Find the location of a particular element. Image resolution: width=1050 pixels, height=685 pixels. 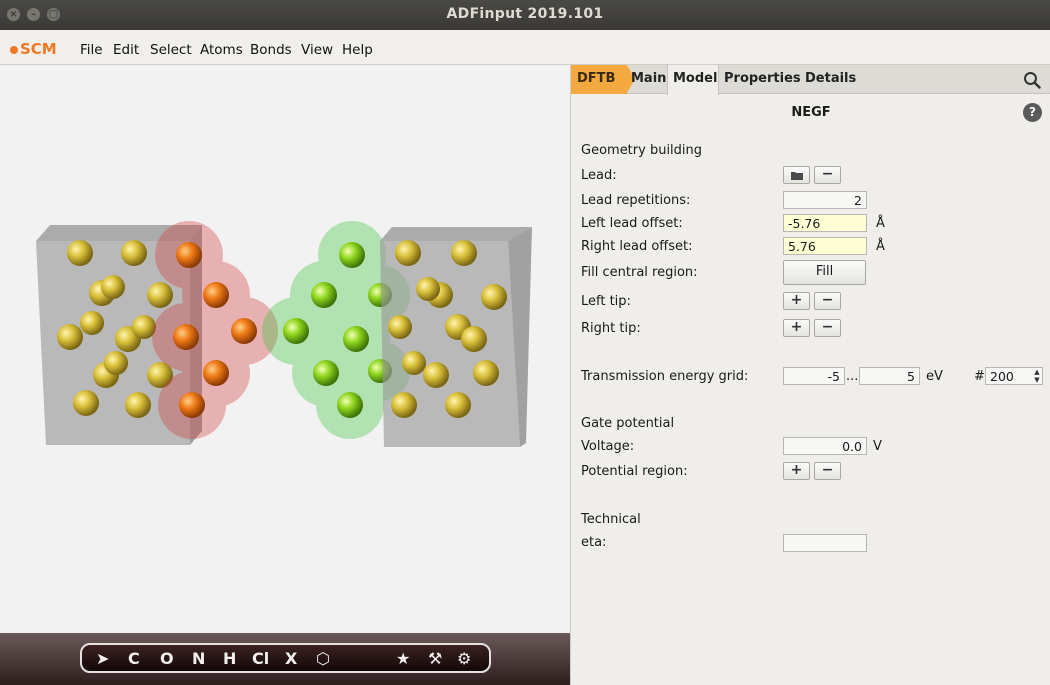

atom-hydrogen-button: H is located at coordinates (229, 658).